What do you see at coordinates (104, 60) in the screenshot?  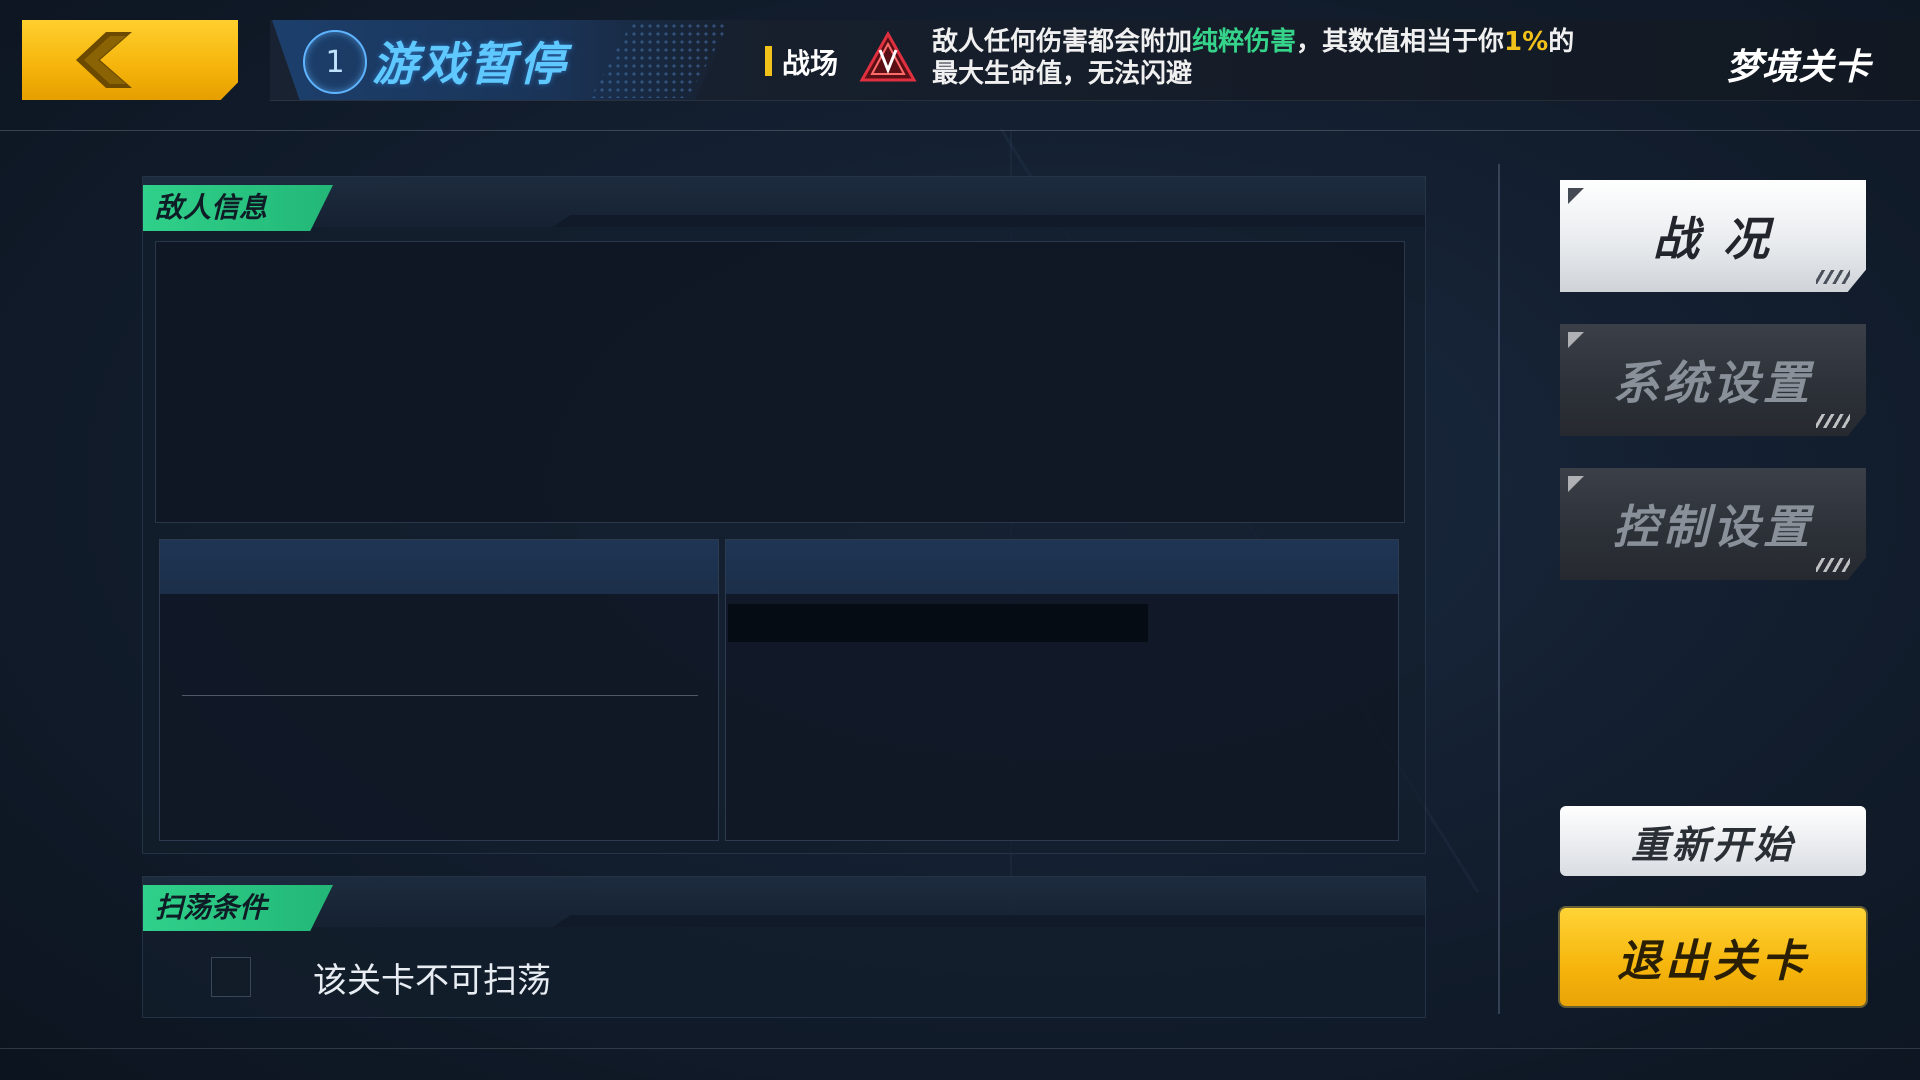 I see `back-chevron-icon` at bounding box center [104, 60].